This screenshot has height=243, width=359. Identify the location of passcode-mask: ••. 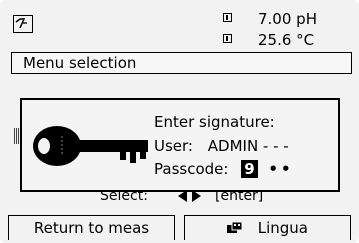
(280, 169).